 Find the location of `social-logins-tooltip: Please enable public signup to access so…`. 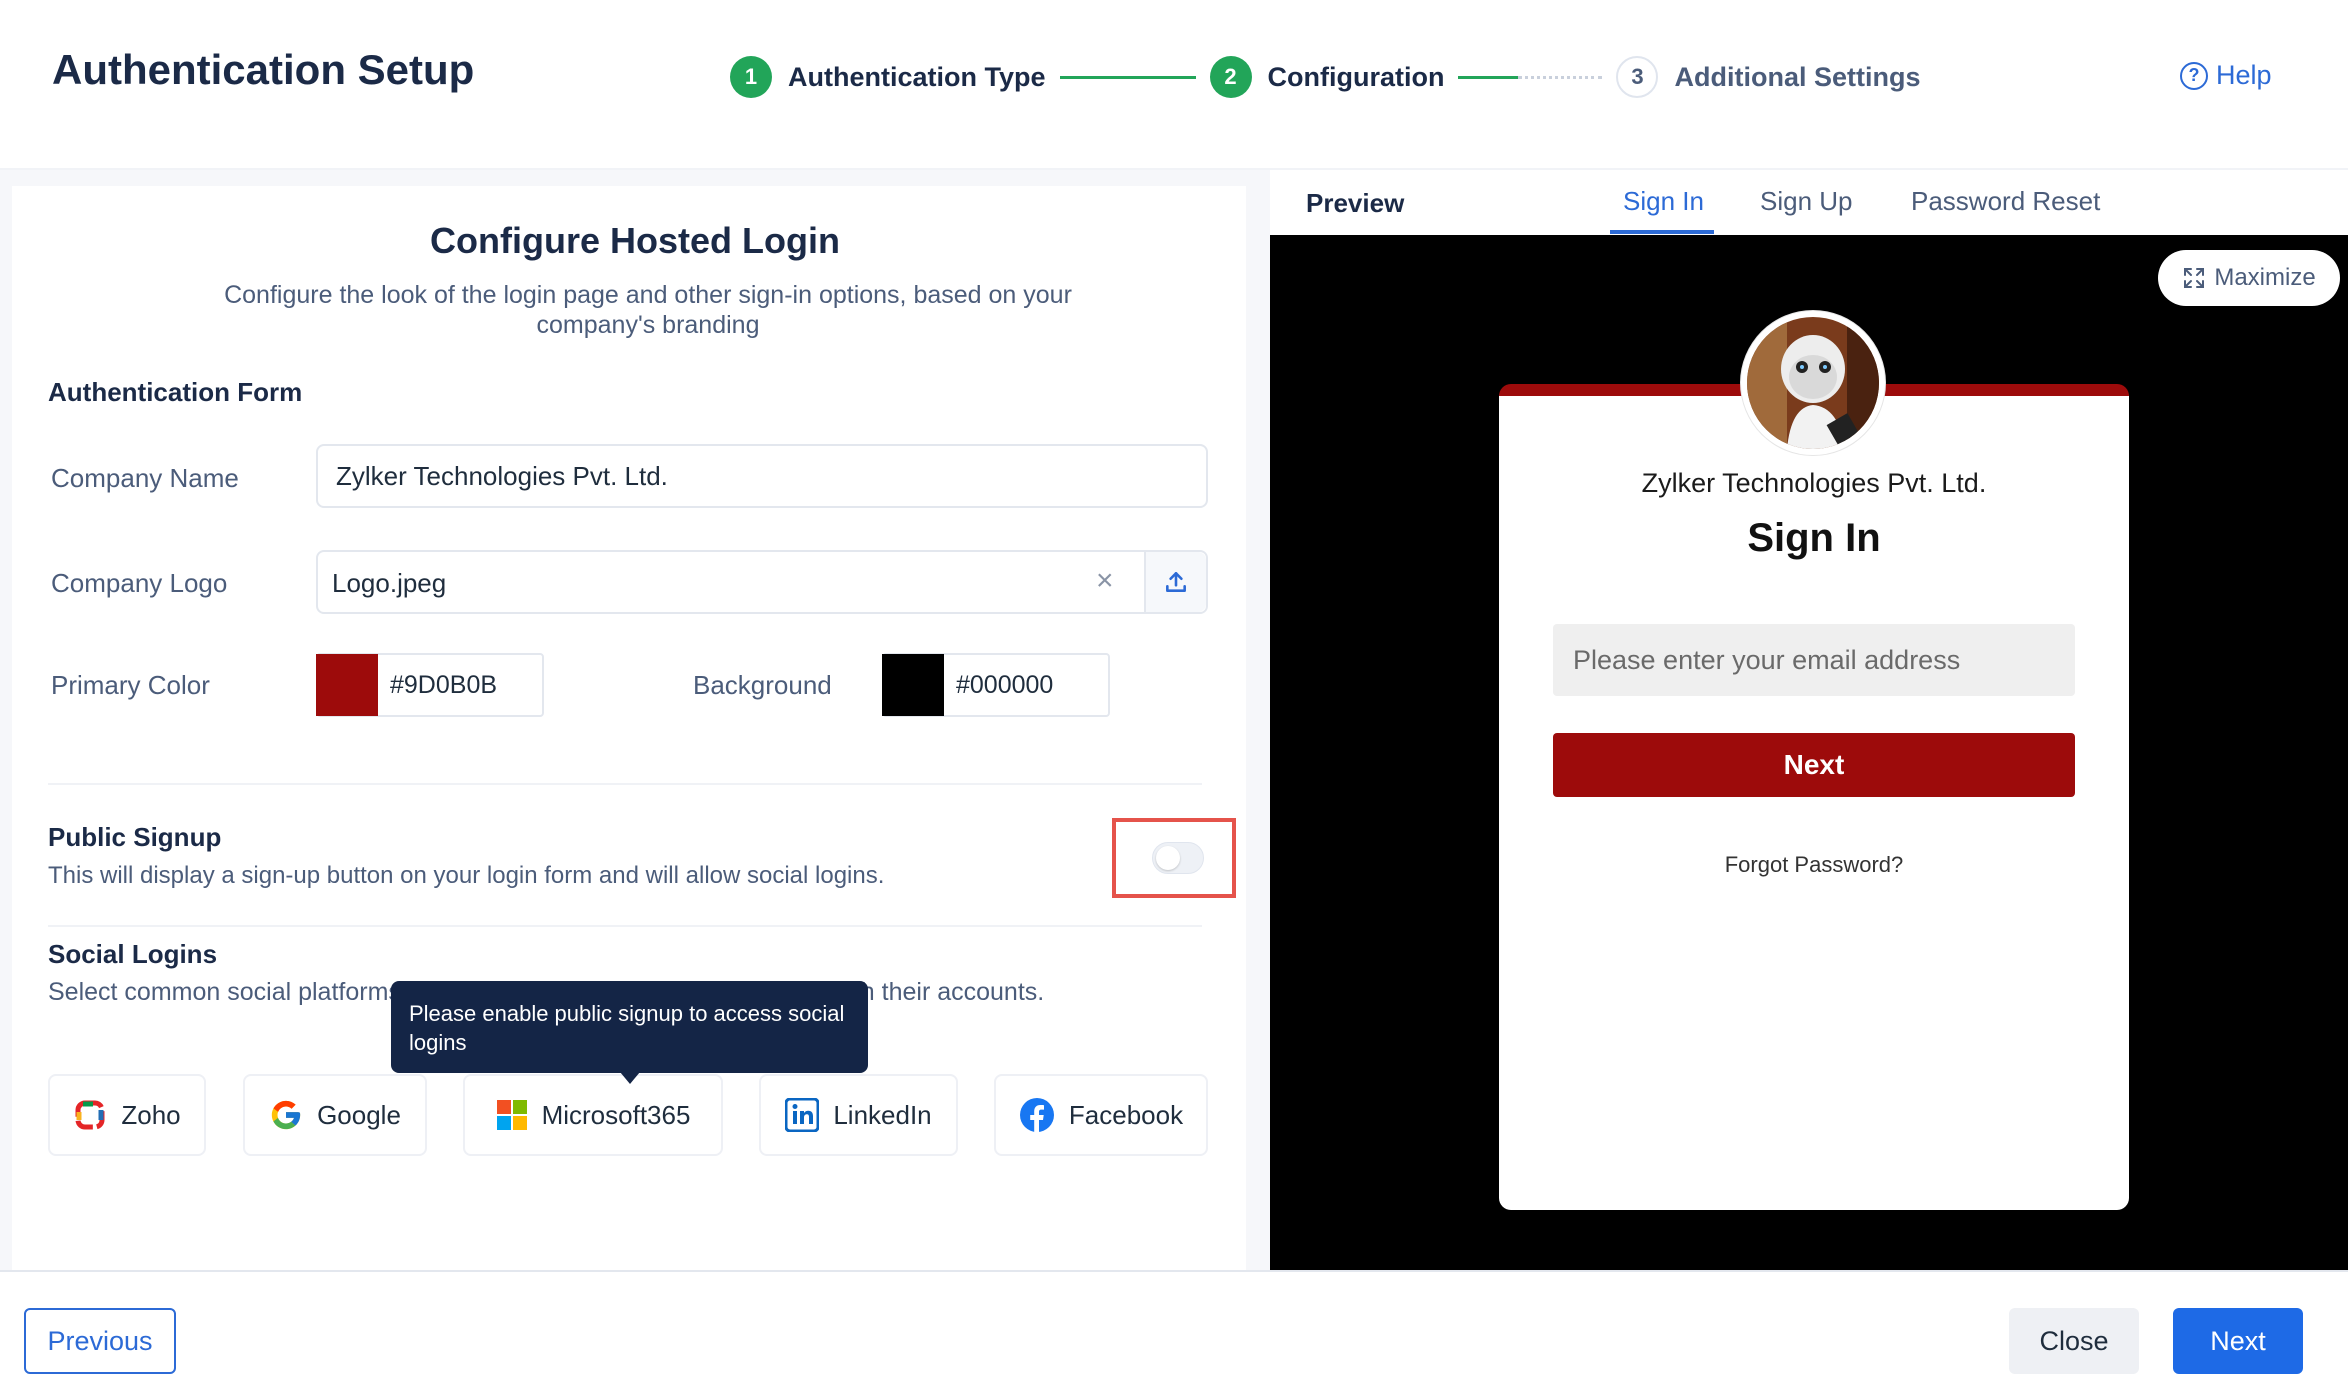

social-logins-tooltip: Please enable public signup to access so… is located at coordinates (629, 1027).